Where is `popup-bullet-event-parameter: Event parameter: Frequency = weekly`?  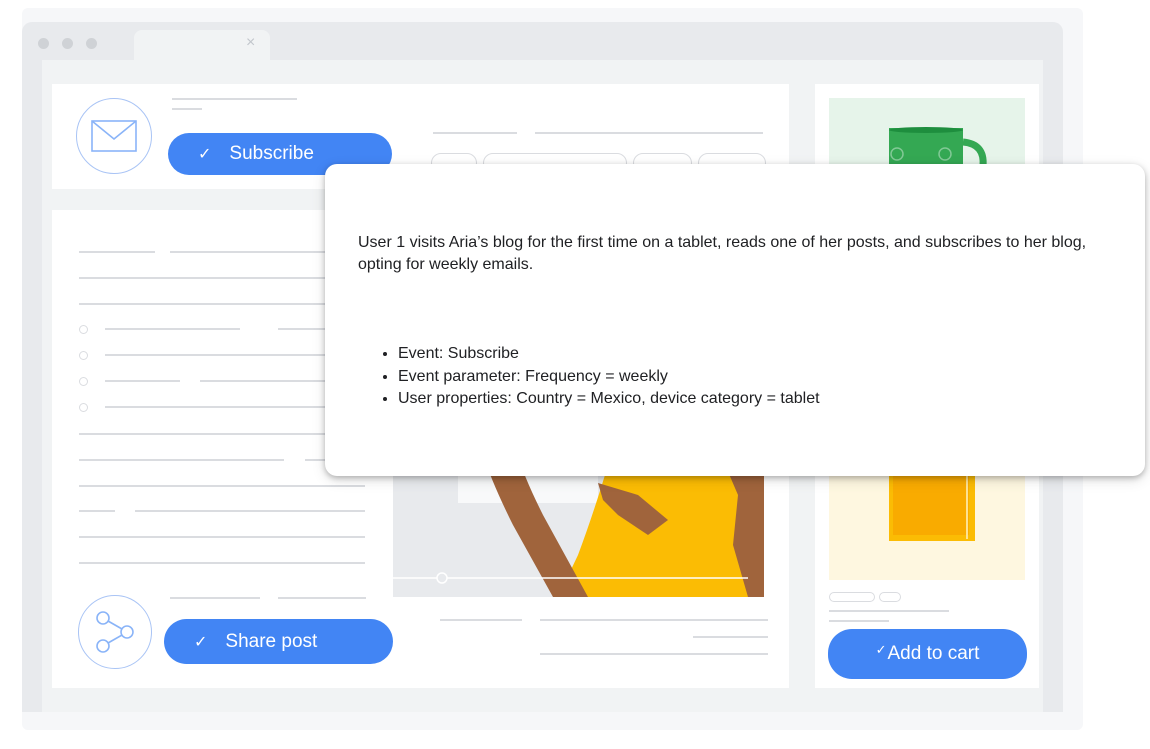 popup-bullet-event-parameter: Event parameter: Frequency = weekly is located at coordinates (609, 377).